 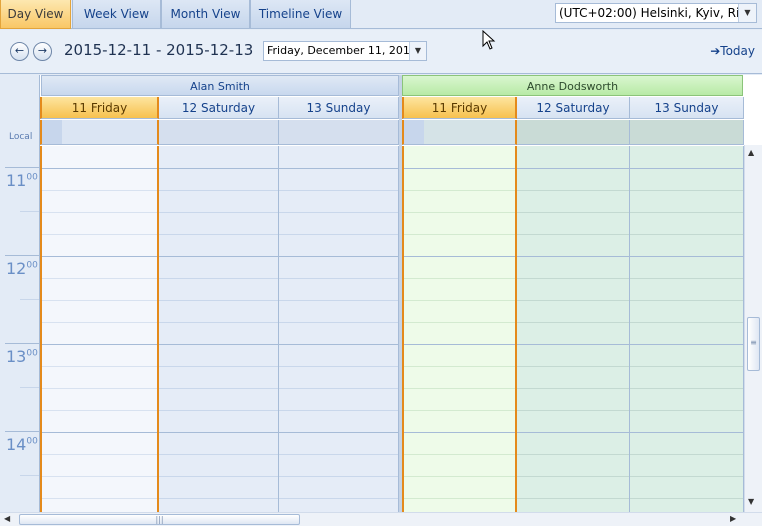 I want to click on tab-day-view: Day View, so click(x=35, y=14).